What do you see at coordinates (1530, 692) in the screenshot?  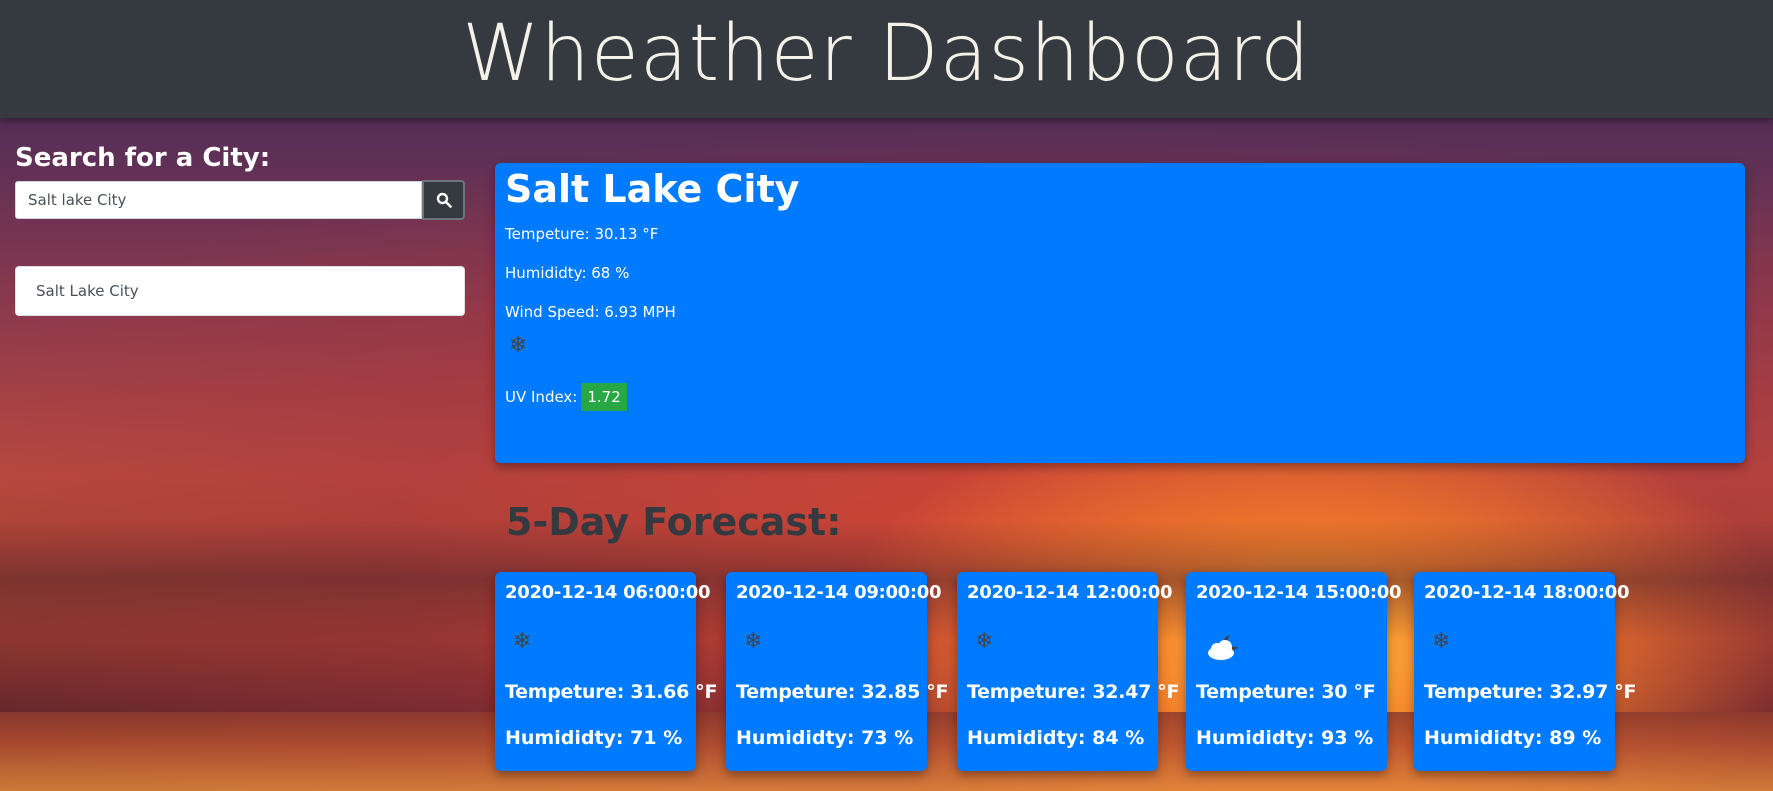 I see `forecast-temperature: Tempeture: 32.97 °F` at bounding box center [1530, 692].